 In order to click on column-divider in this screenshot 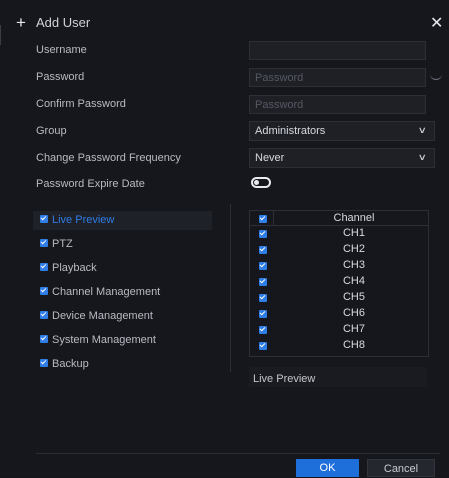, I will do `click(273, 218)`.